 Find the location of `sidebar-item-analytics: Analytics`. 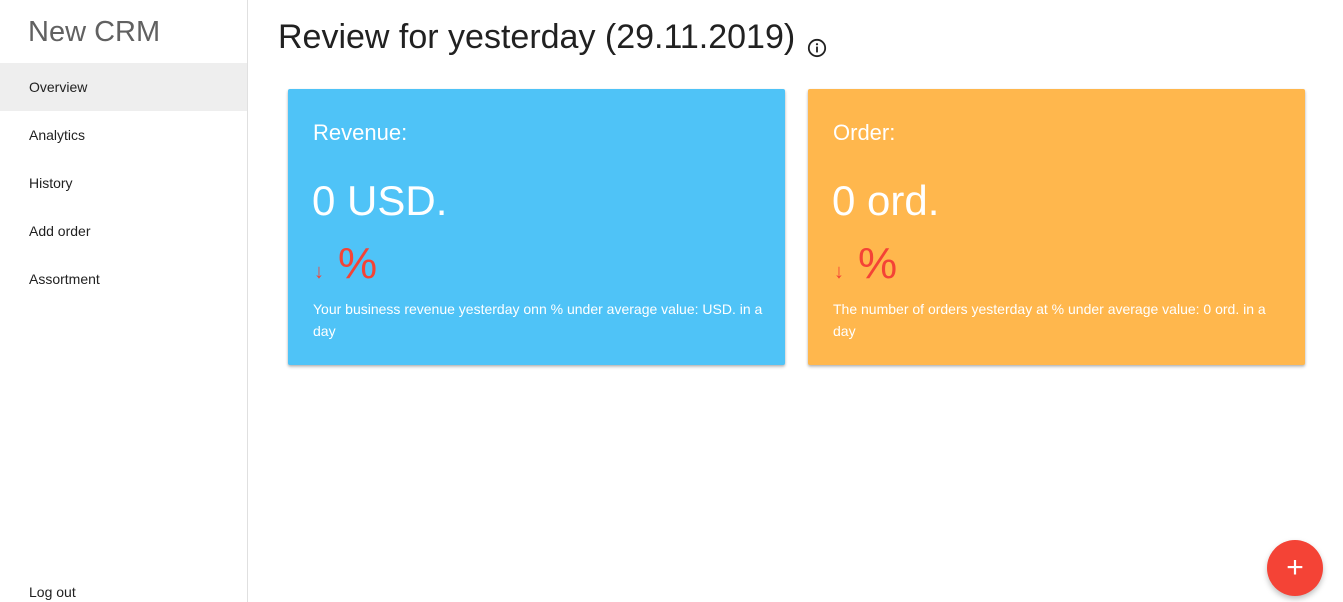

sidebar-item-analytics: Analytics is located at coordinates (123, 135).